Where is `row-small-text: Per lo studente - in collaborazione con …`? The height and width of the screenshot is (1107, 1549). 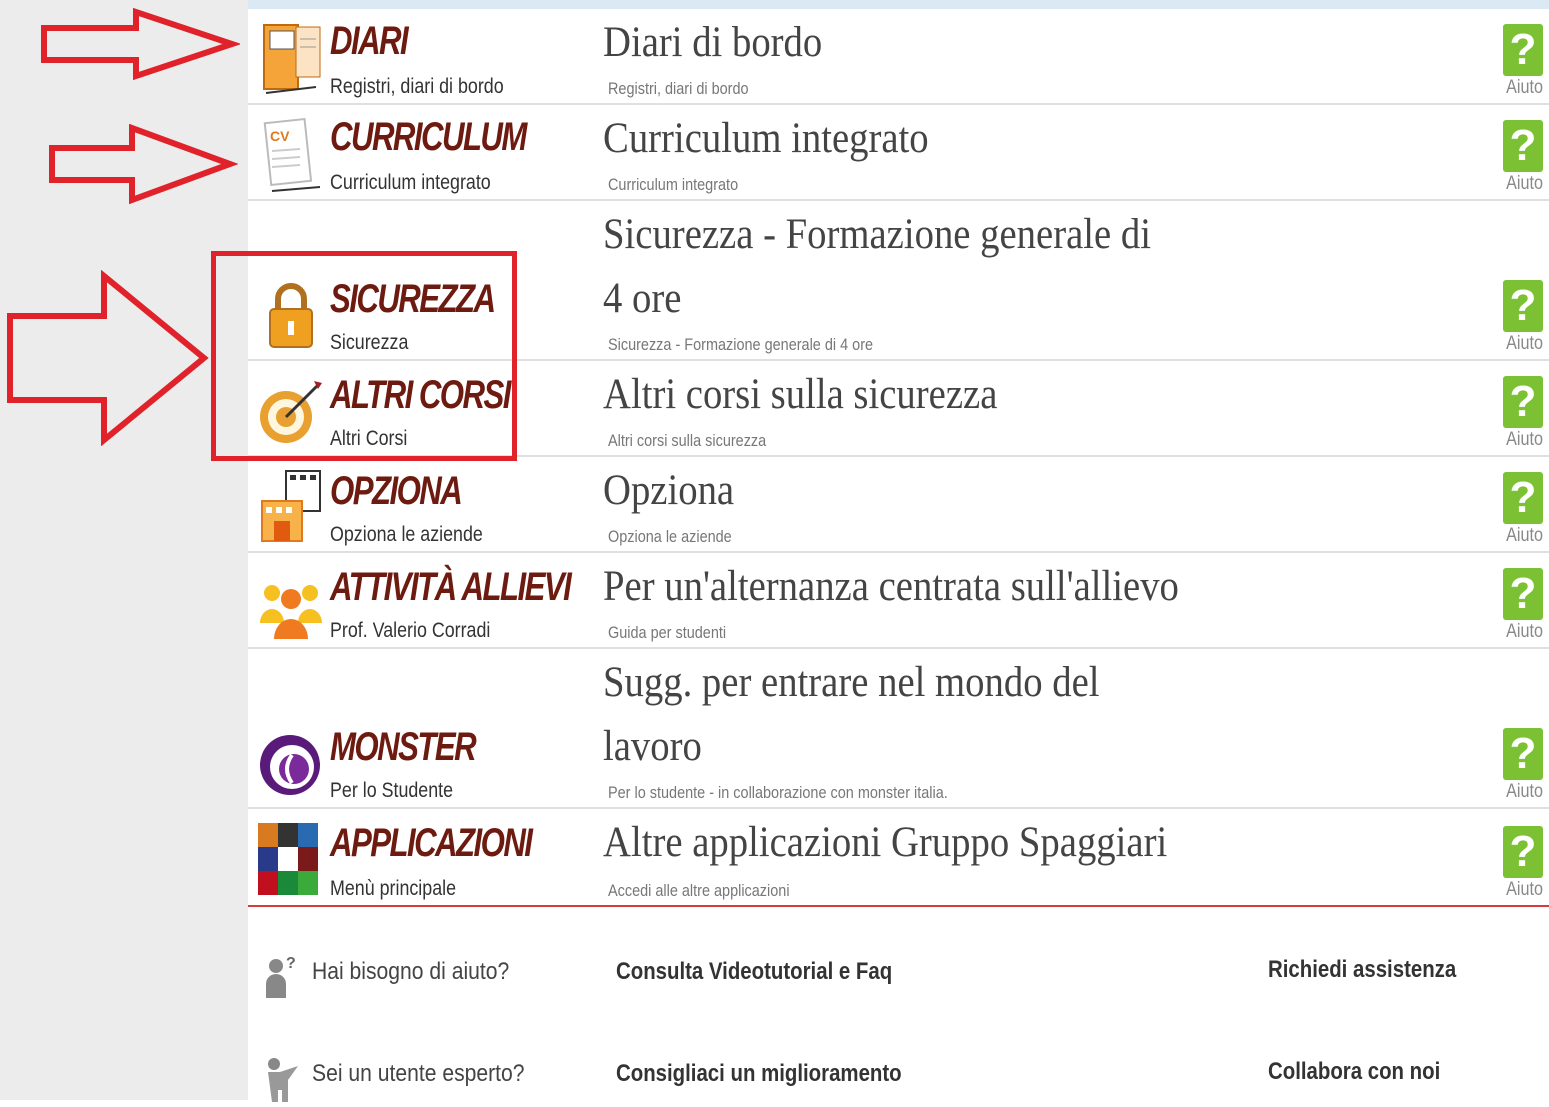
row-small-text: Per lo studente - in collaborazione con … is located at coordinates (778, 792).